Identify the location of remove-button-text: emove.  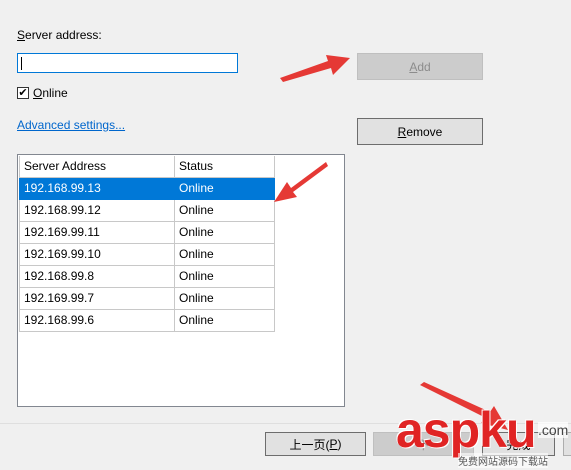
(424, 131).